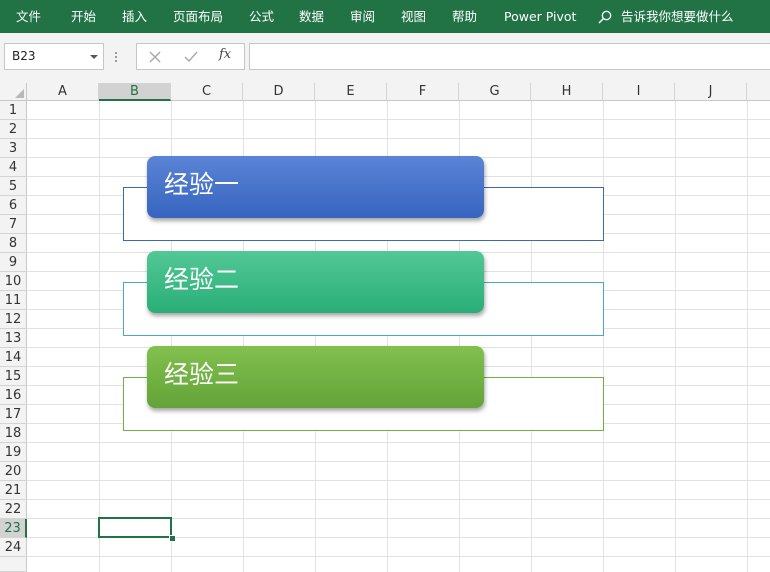  Describe the element at coordinates (13, 281) in the screenshot. I see `row-header: 10` at that location.